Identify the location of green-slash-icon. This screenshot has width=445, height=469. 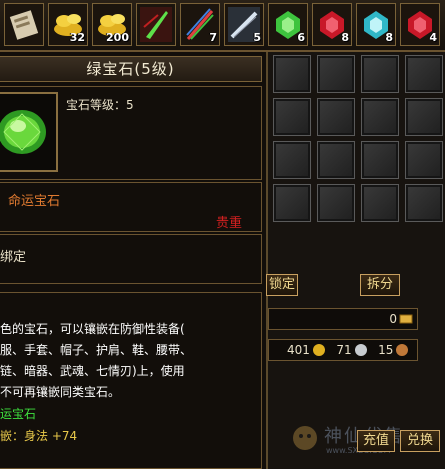
(156, 24).